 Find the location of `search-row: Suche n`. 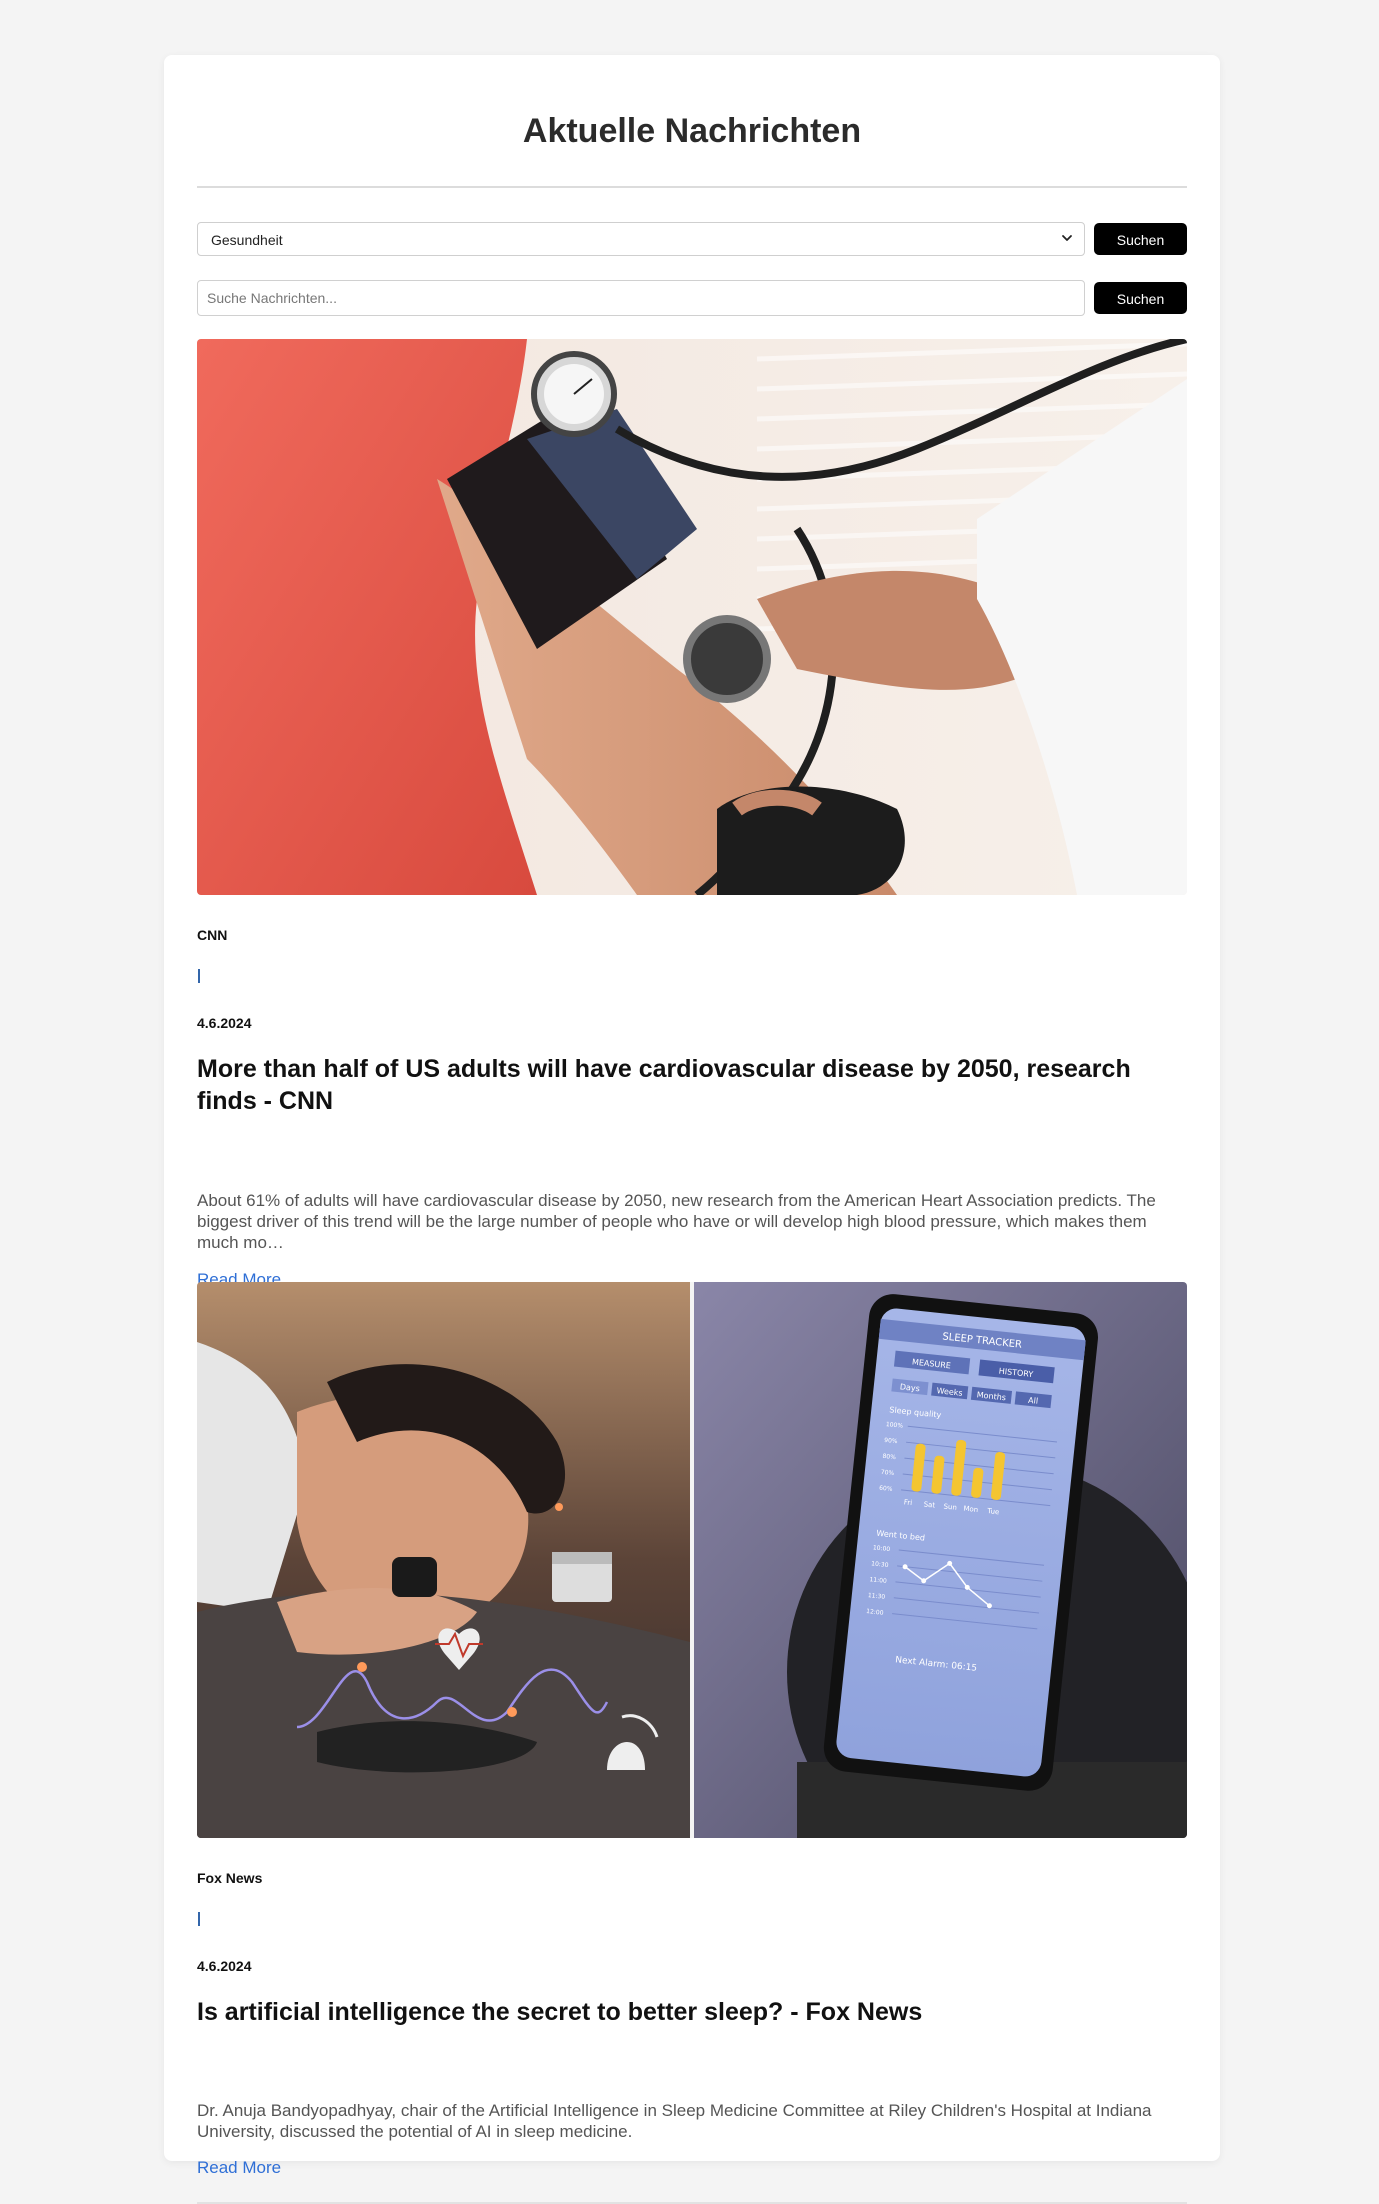

search-row: Suche n is located at coordinates (692, 298).